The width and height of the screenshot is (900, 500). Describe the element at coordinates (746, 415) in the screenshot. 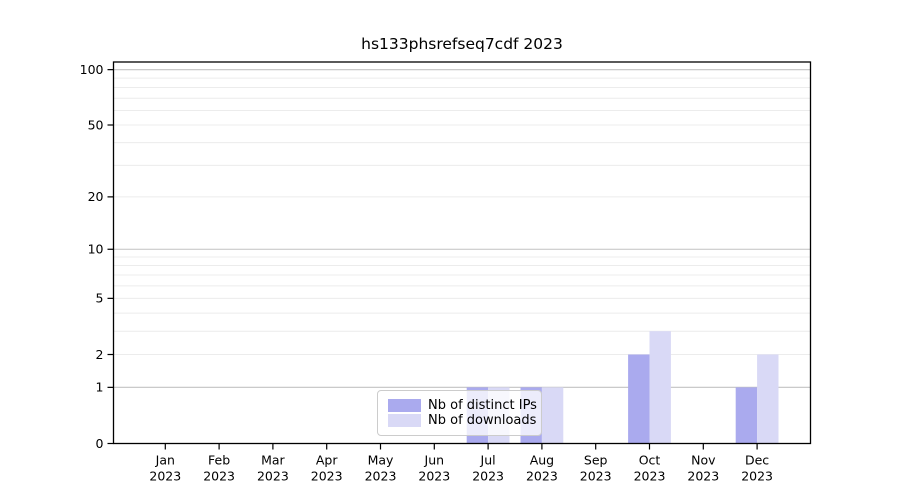

I see `bar-distinct-ips-dec` at that location.